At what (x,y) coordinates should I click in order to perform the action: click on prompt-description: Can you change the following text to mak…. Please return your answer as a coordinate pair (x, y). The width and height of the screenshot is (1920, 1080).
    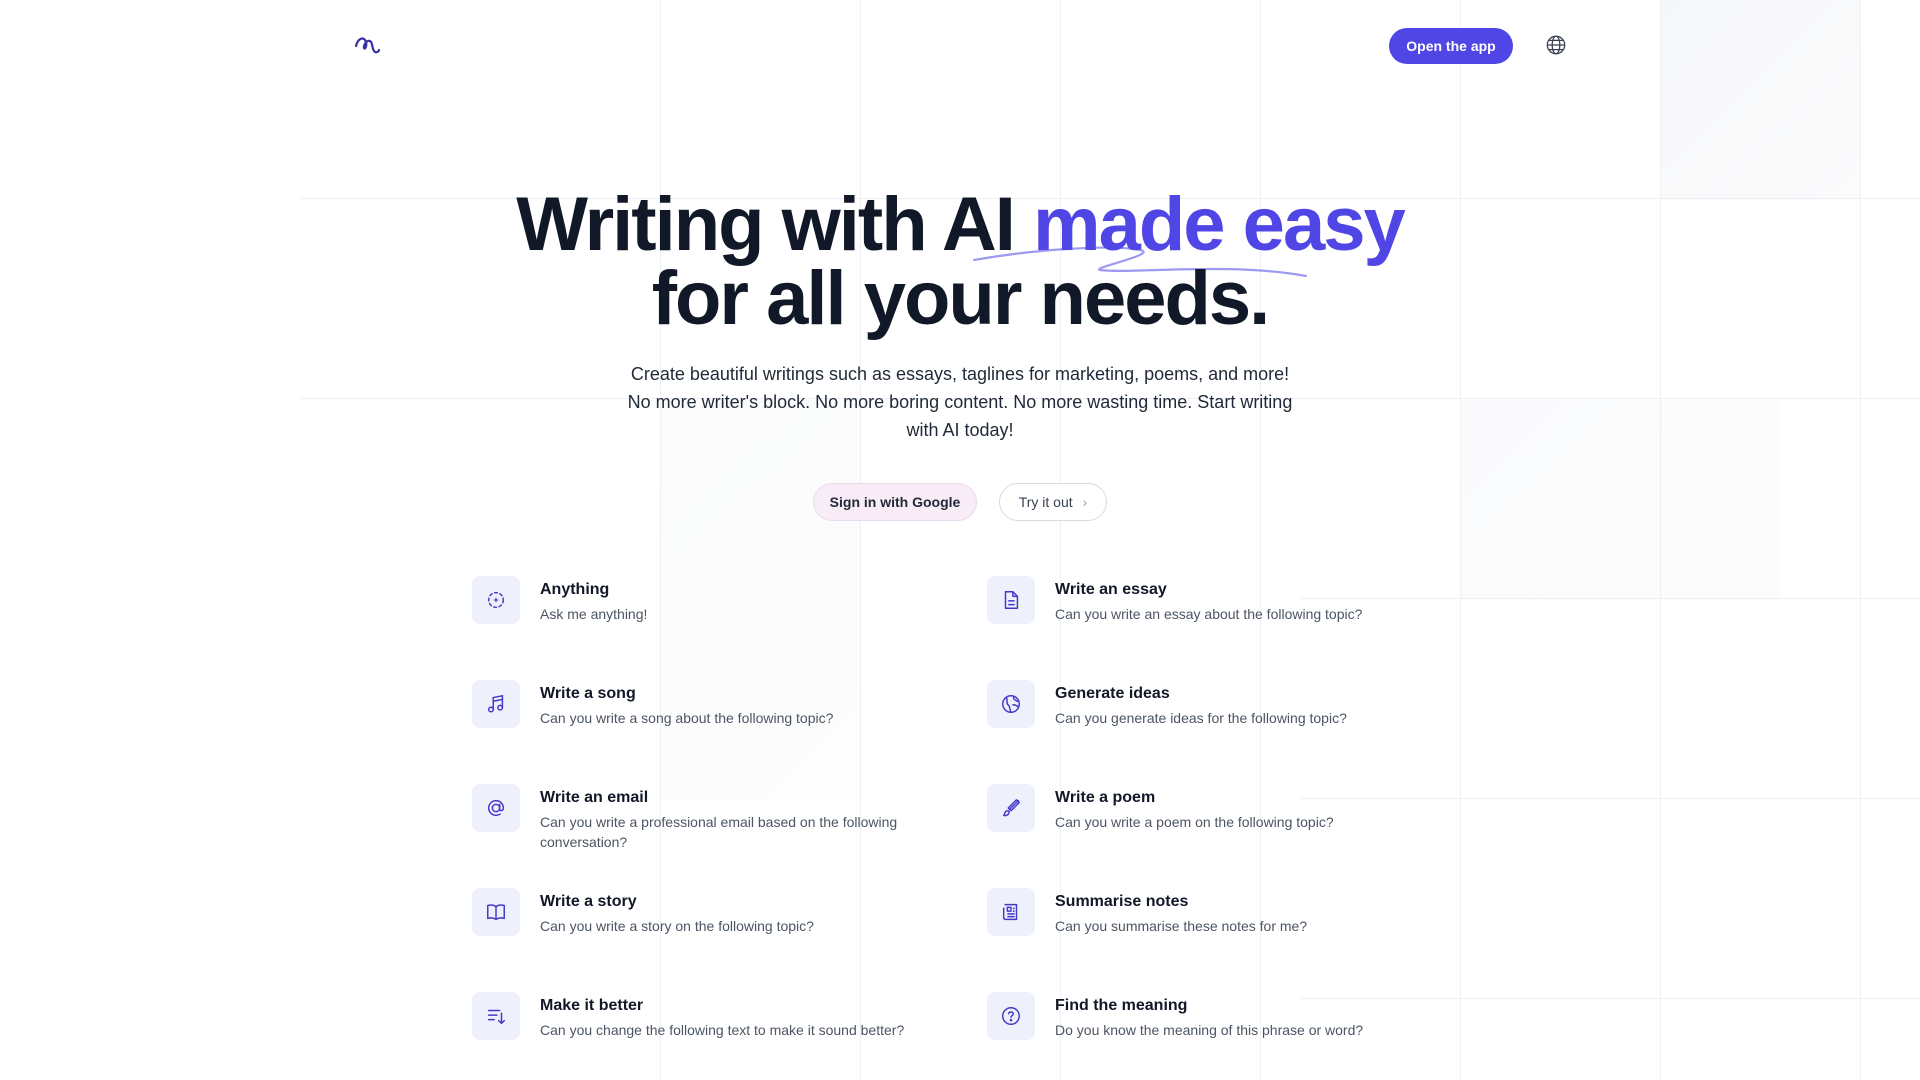
    Looking at the image, I should click on (722, 1030).